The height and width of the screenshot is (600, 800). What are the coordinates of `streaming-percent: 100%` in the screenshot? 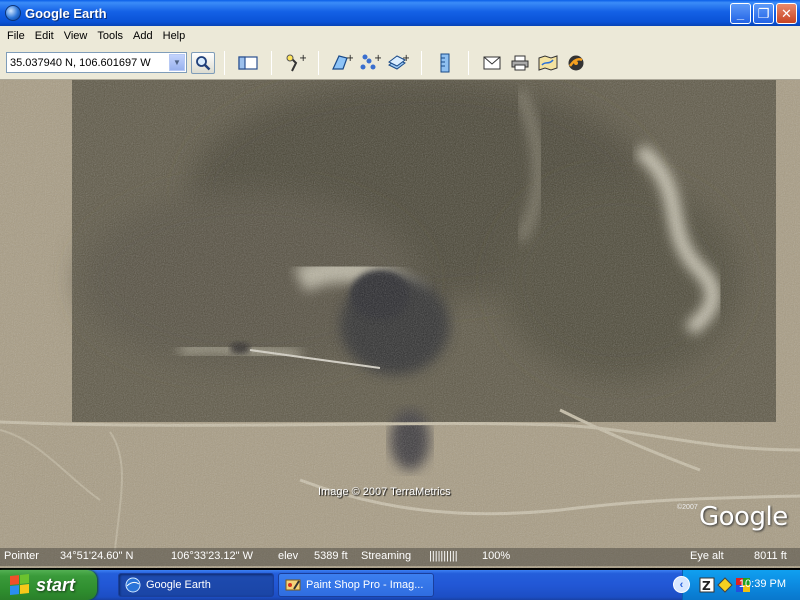 It's located at (496, 556).